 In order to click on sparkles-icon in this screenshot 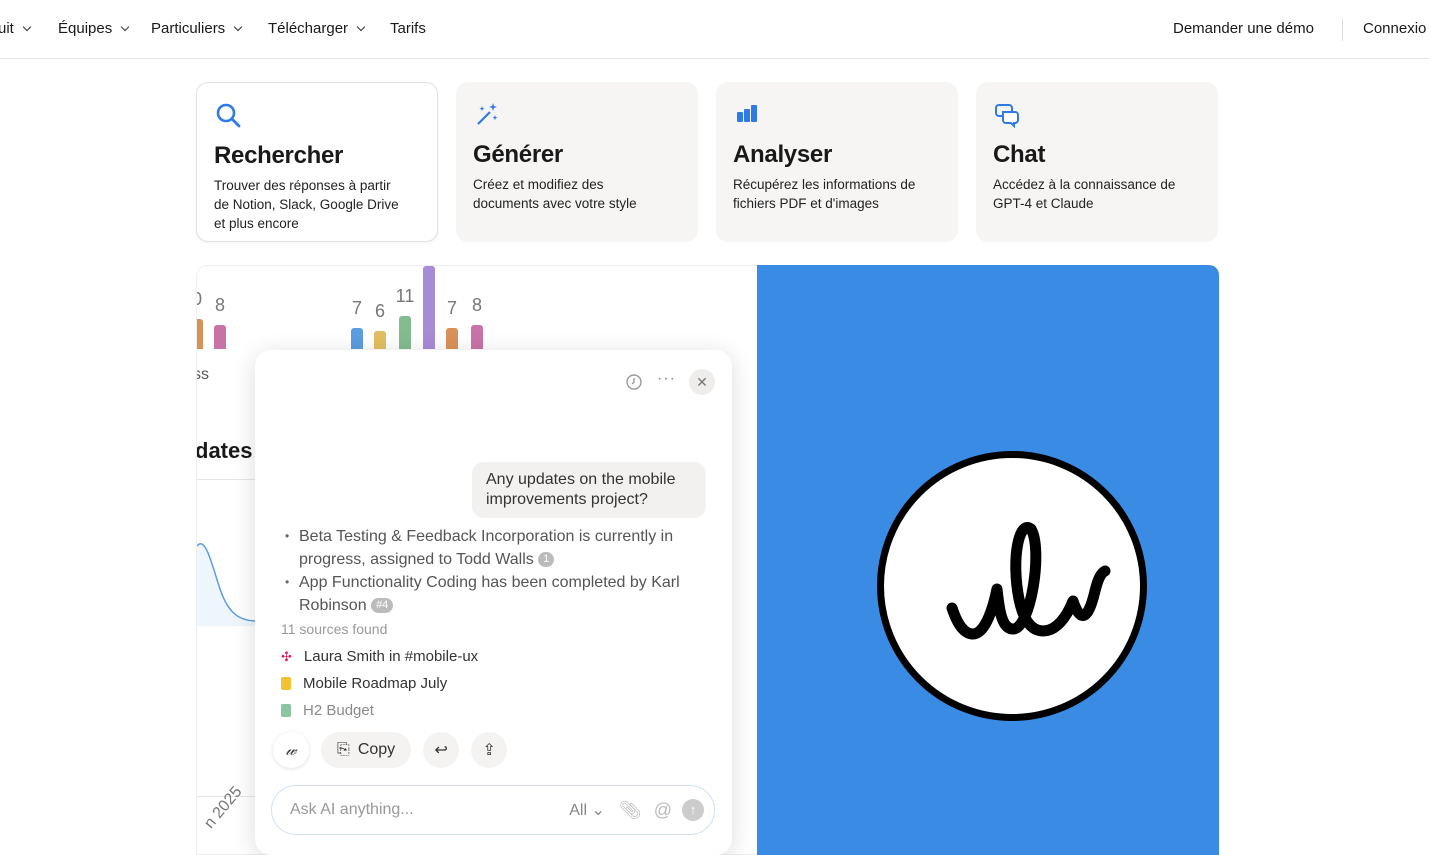, I will do `click(487, 114)`.